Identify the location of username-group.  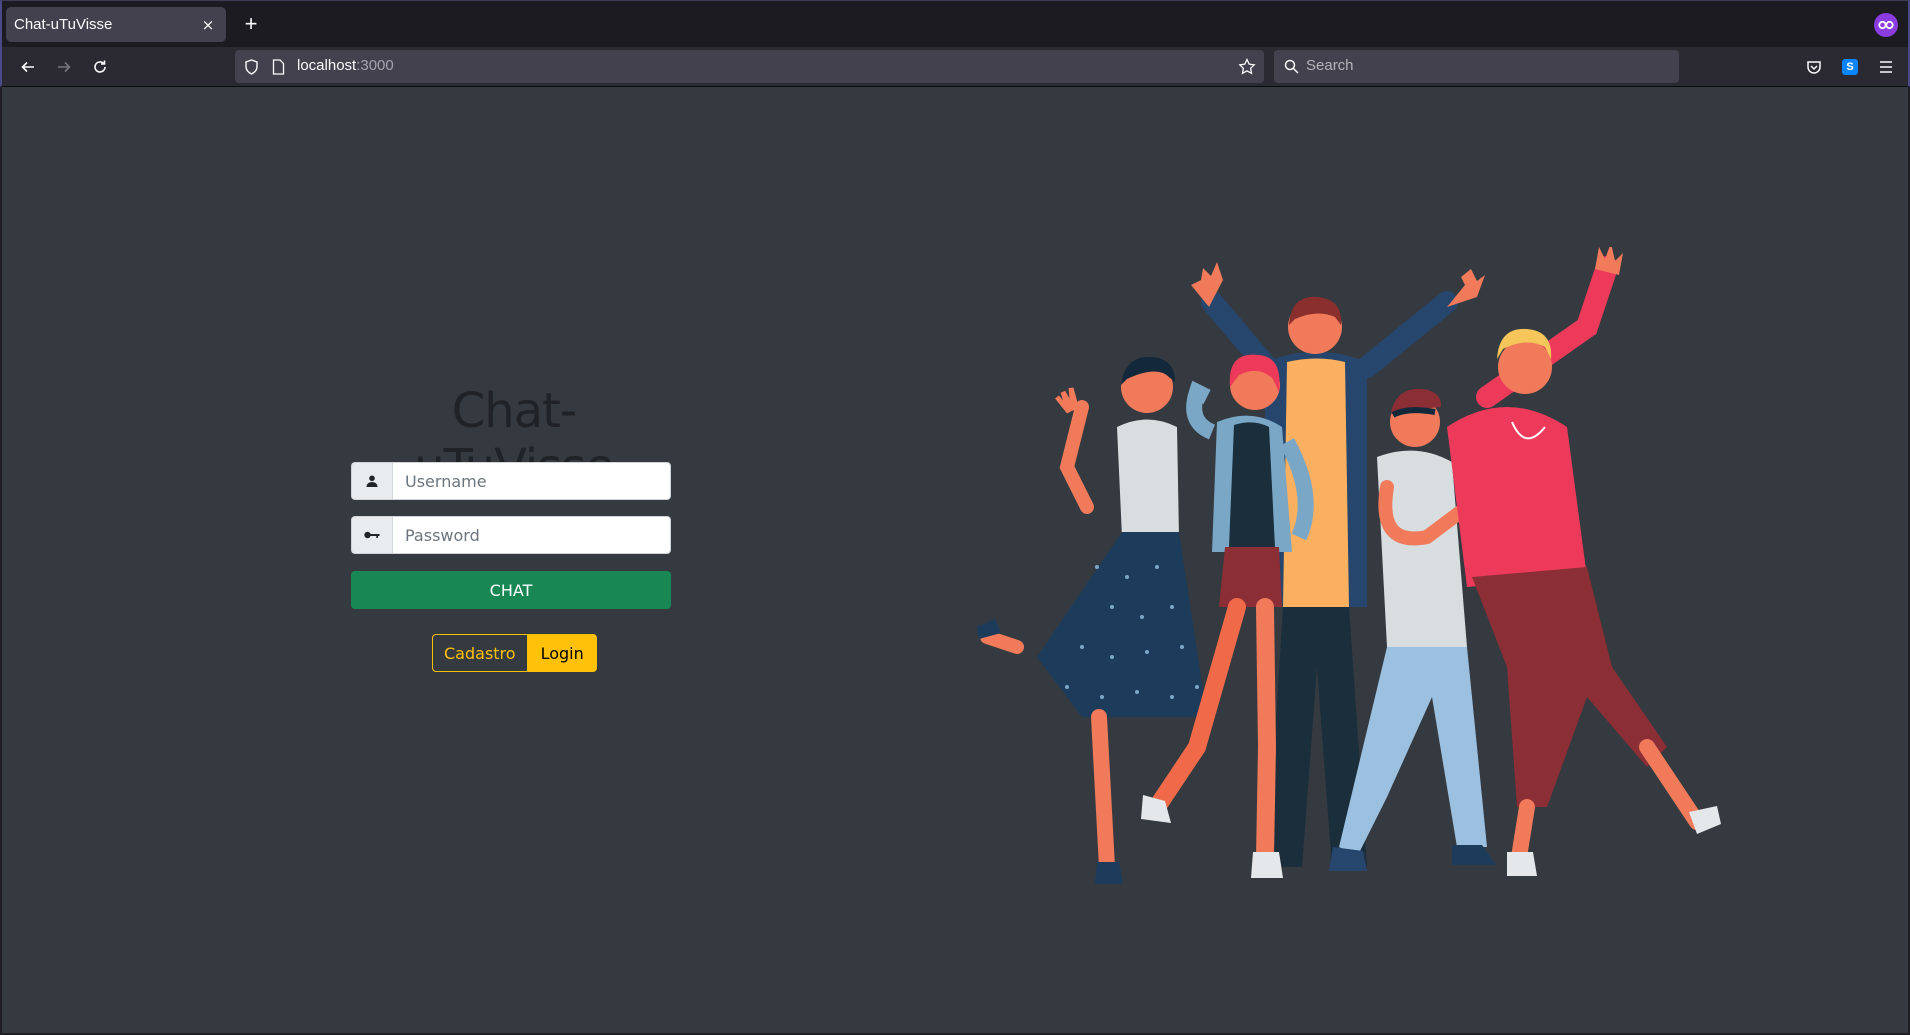
(511, 481).